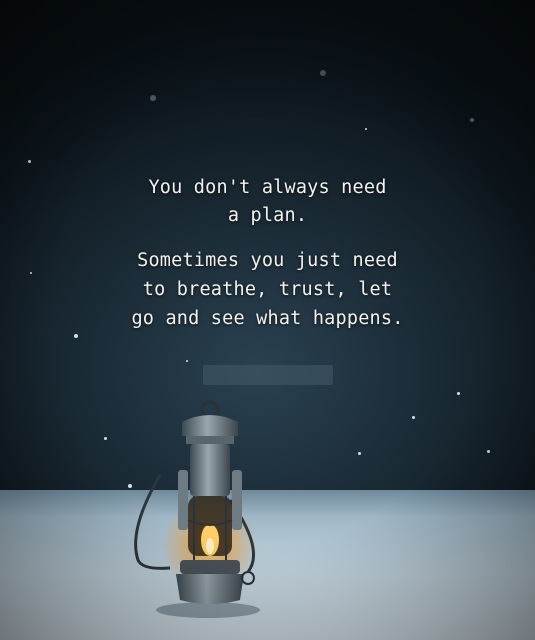 The height and width of the screenshot is (640, 535). I want to click on quote-line-4: to breathe, trust, let, so click(267, 289).